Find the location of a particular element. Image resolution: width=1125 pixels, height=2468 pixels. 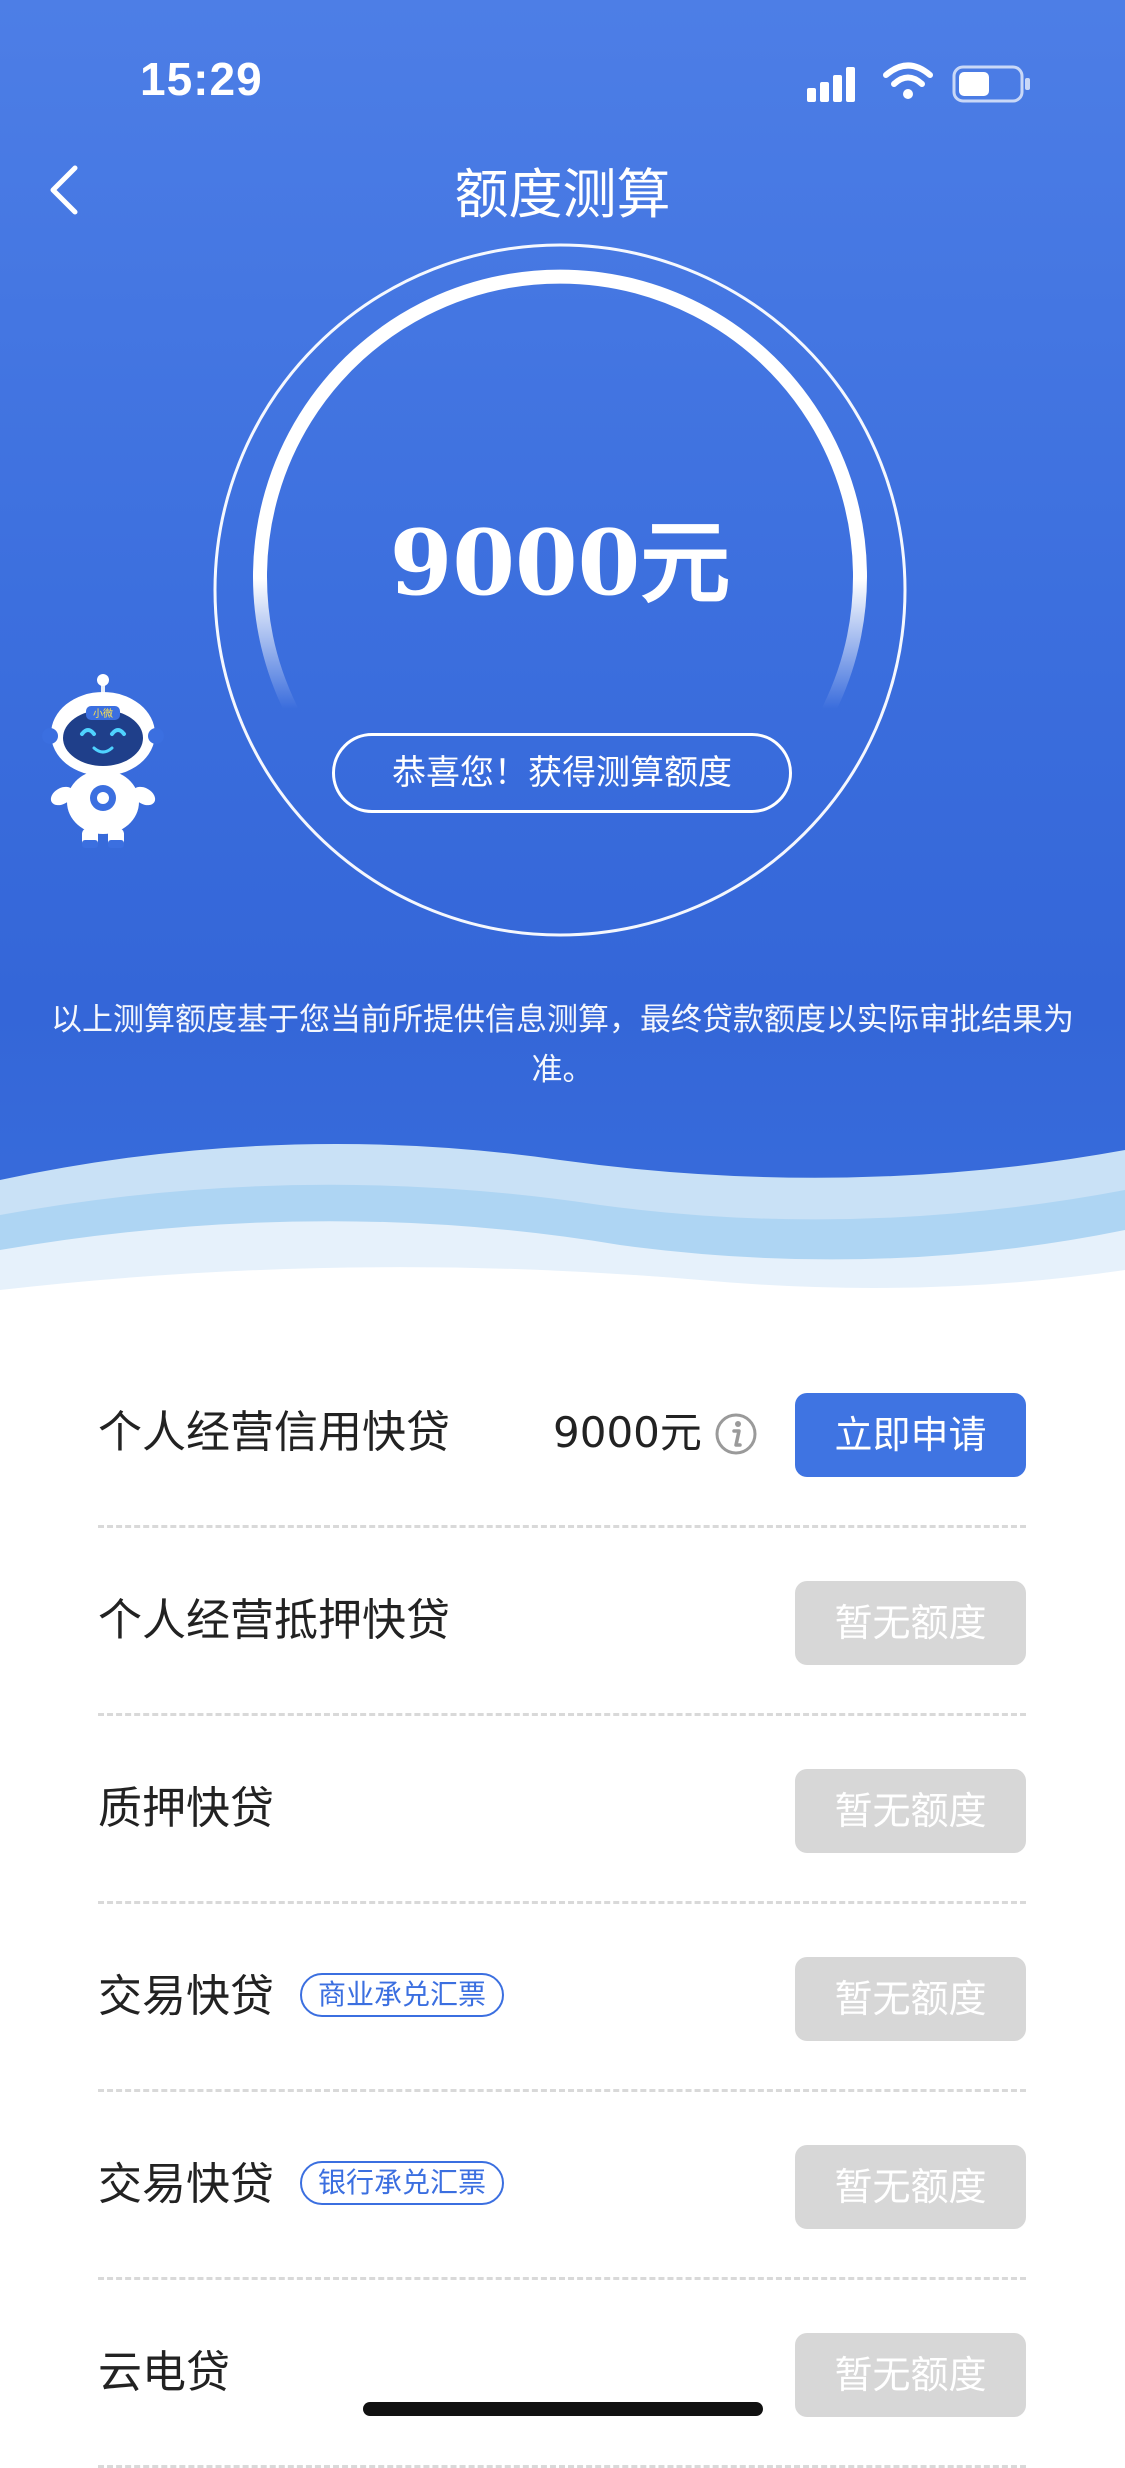

product-name: 质押快贷 is located at coordinates (186, 1808).